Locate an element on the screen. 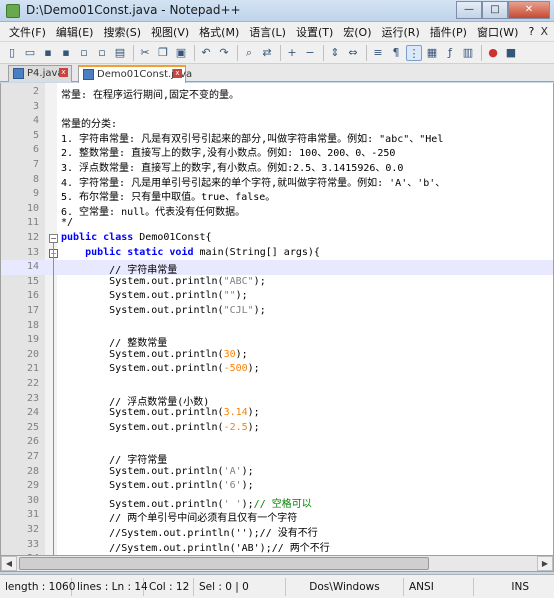  code-line: 18 is located at coordinates (277, 326).